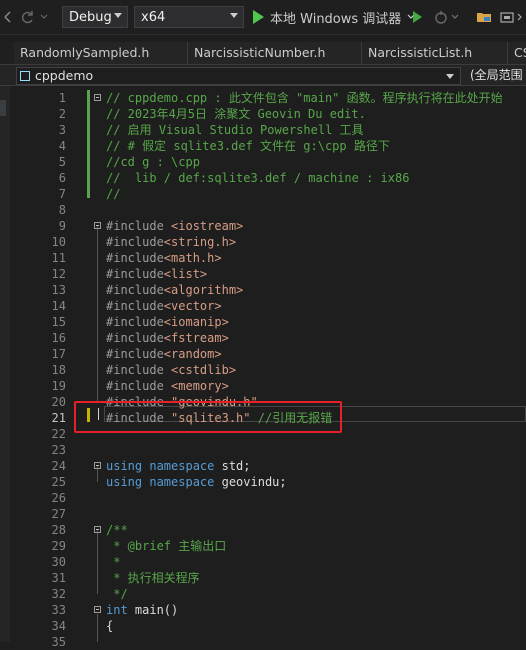  What do you see at coordinates (268, 578) in the screenshot?
I see `code-line: 31 * 执行相关程序` at bounding box center [268, 578].